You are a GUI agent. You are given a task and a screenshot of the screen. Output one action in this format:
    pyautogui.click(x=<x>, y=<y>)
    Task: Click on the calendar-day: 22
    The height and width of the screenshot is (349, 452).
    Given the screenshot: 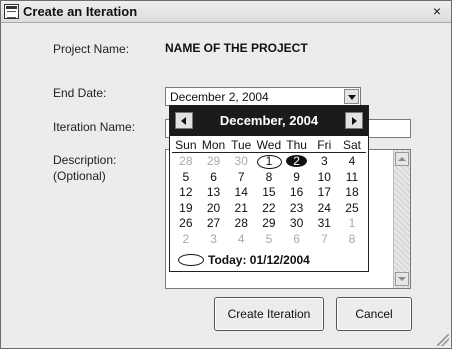 What is the action you would take?
    pyautogui.click(x=269, y=209)
    